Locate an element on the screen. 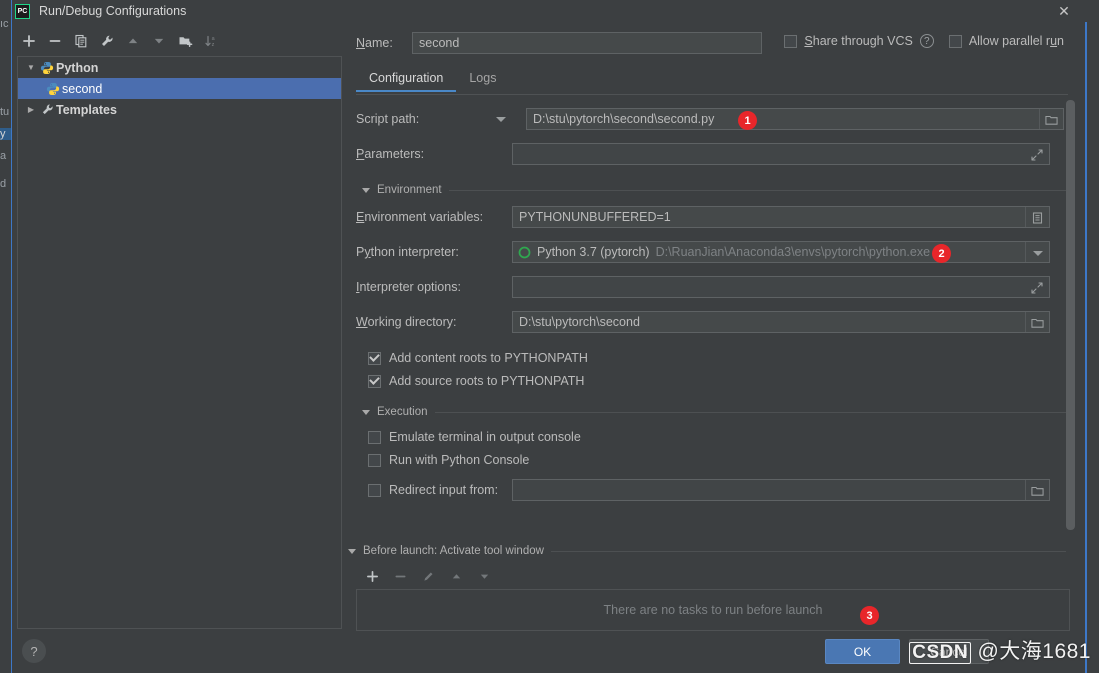  add-source-roots-label: Add source roots to PYTHONPATH is located at coordinates (486, 381).